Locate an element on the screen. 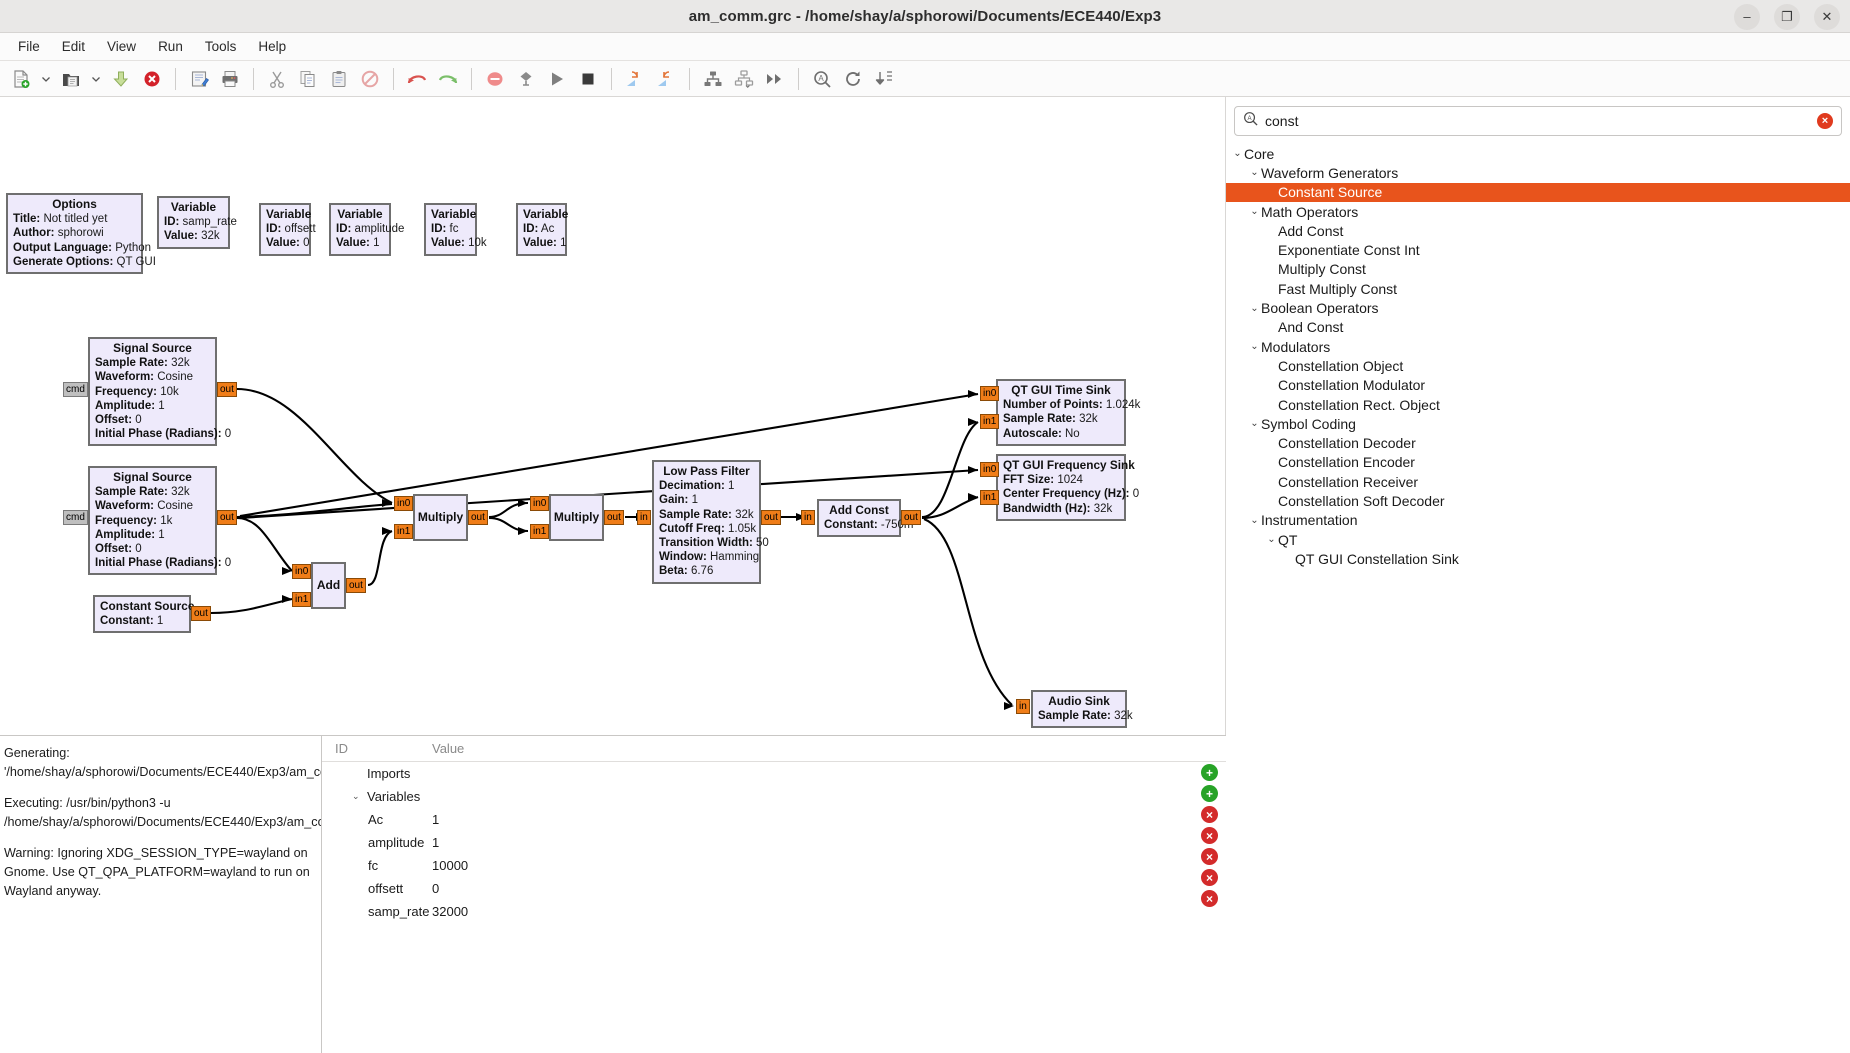 The height and width of the screenshot is (1053, 1850). tree-node-add-const: Add Const is located at coordinates (1538, 230).